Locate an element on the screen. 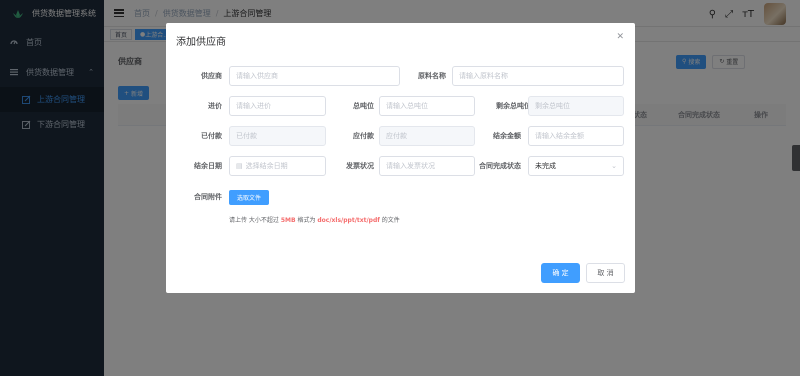 This screenshot has width=800, height=376. form-row: 已付款 已付款 应付款 应付款 结余金额 请输入结余金额 is located at coordinates (400, 136).